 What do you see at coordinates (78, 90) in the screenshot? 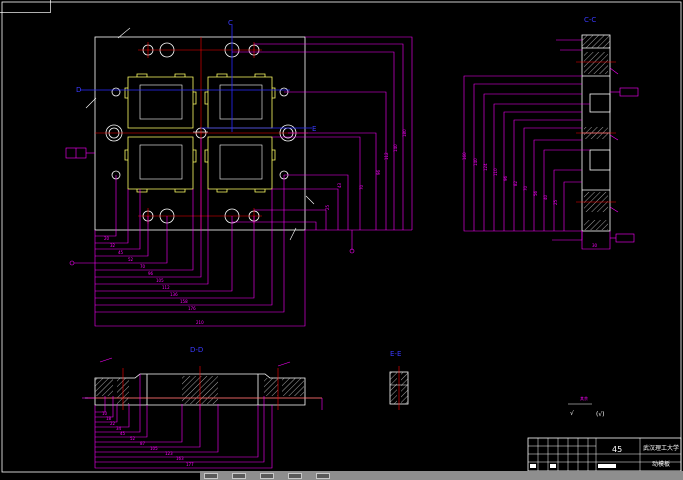
I see `section-mark-d: D` at bounding box center [78, 90].